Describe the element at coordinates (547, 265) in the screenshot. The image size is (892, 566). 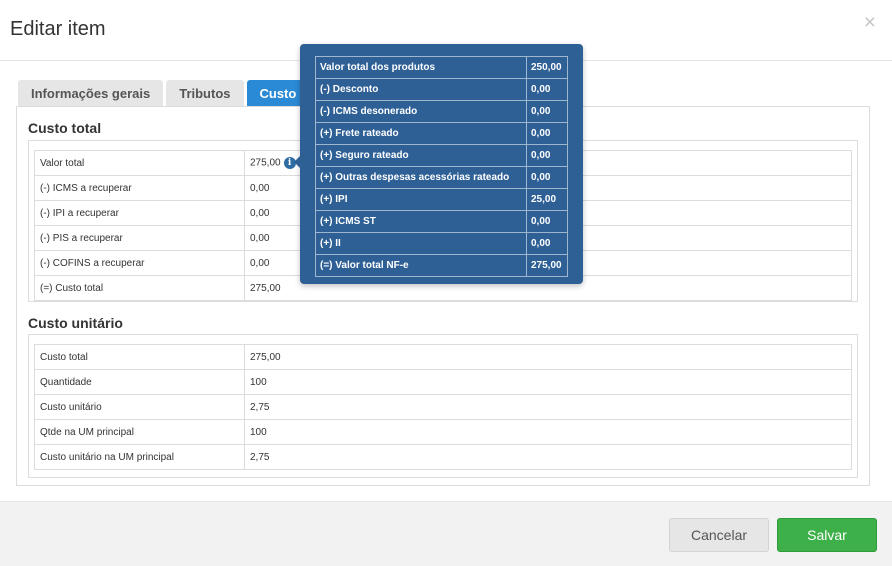
I see `tooltip-value: 275,00` at that location.